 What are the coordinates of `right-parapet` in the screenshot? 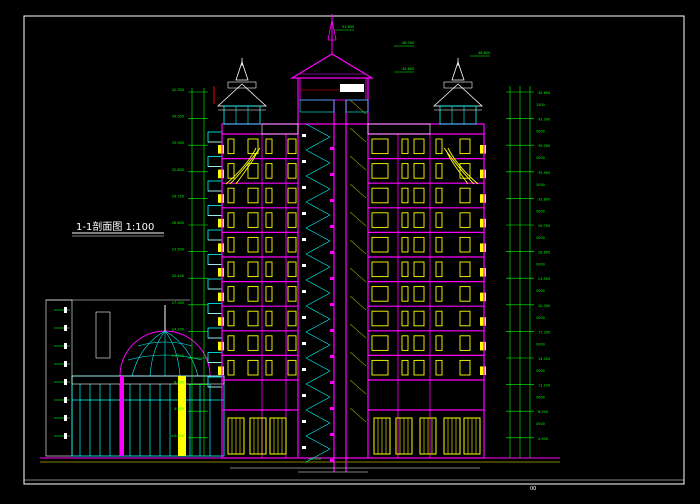 It's located at (399, 129).